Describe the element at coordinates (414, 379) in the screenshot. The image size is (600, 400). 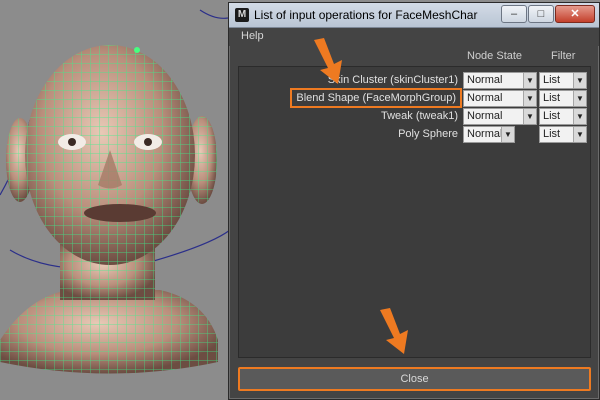
I see `close-button: Close` at that location.